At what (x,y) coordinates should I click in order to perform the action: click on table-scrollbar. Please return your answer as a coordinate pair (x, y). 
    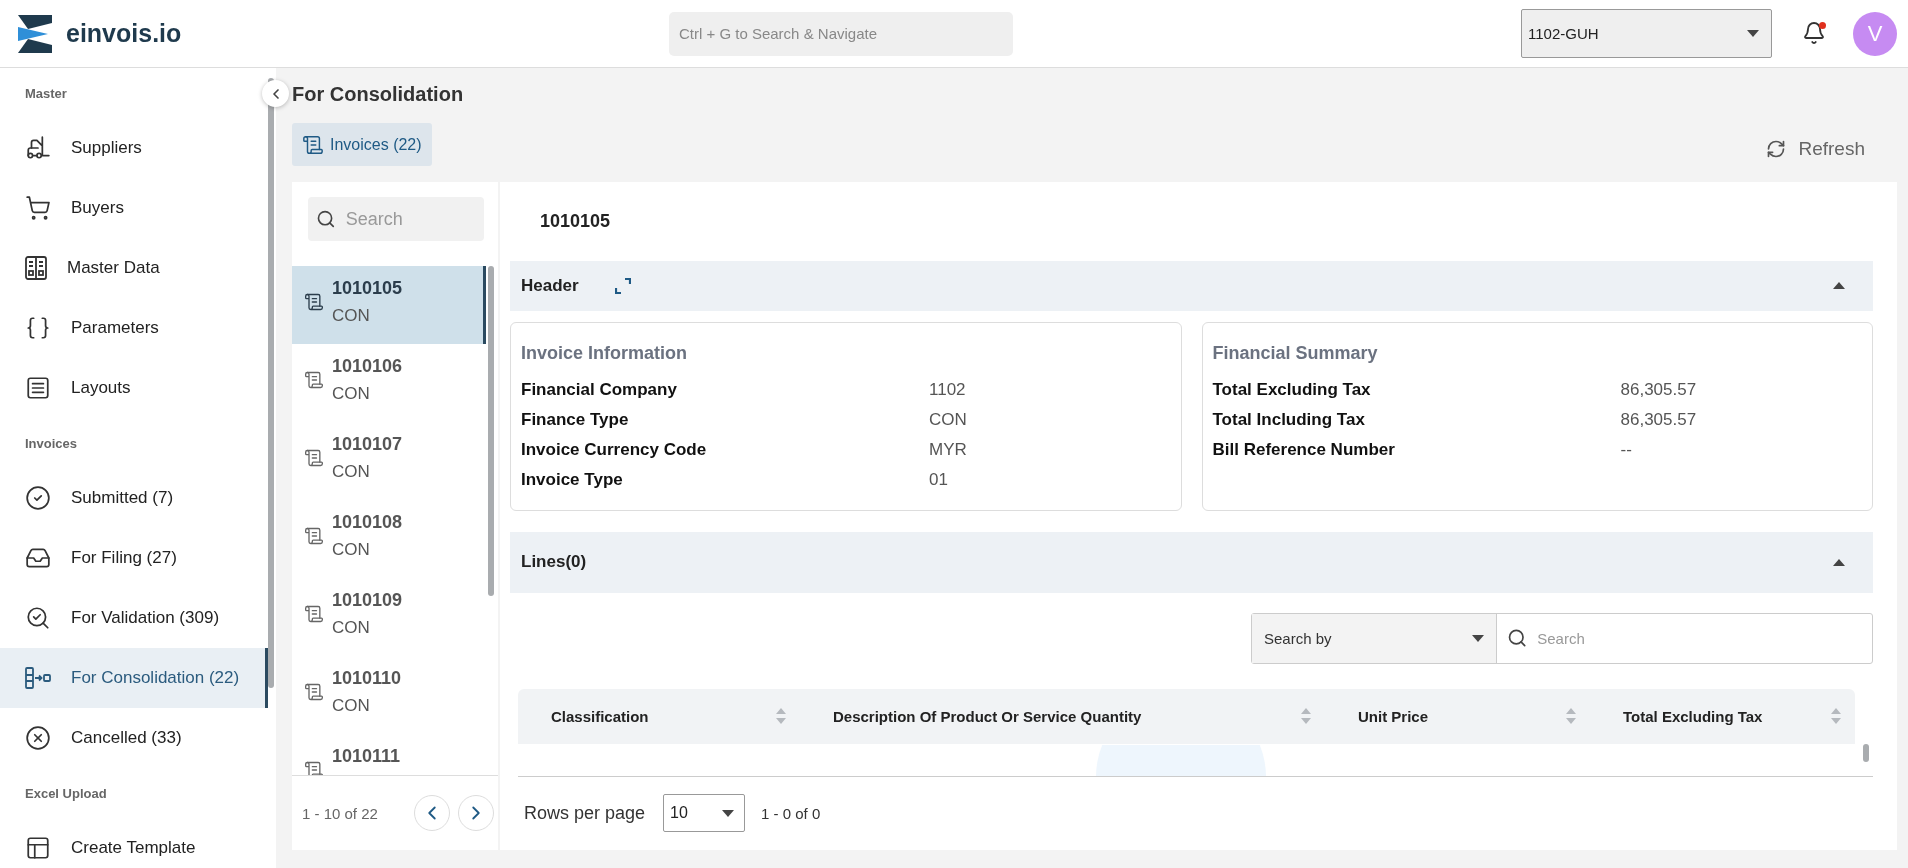
    Looking at the image, I should click on (1866, 752).